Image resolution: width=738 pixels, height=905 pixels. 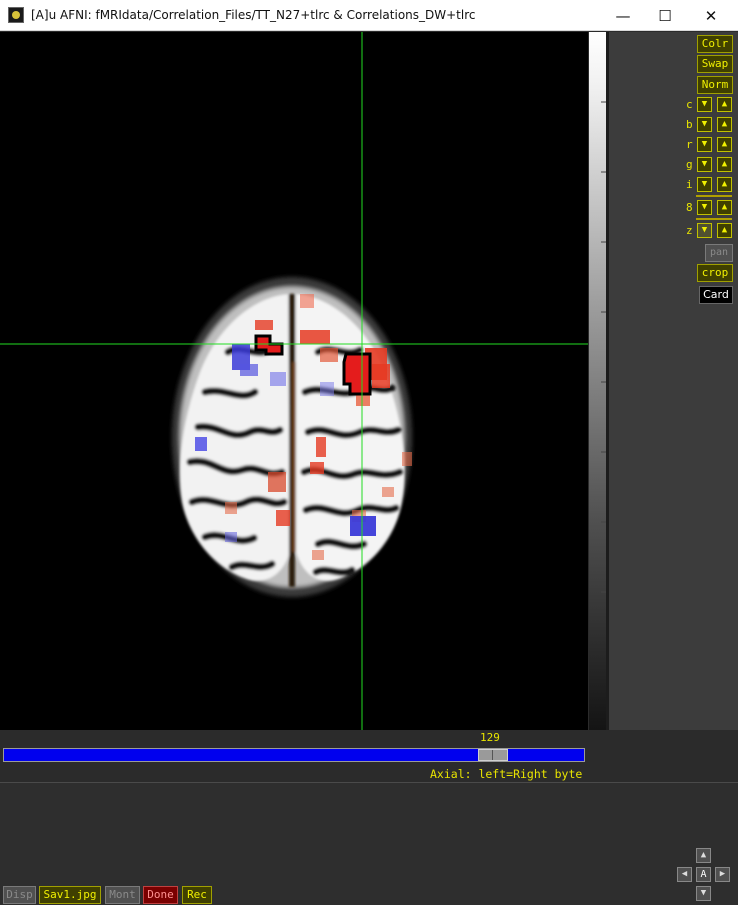 I want to click on image-fraction-up-arrow-icon: ▲, so click(x=724, y=184).